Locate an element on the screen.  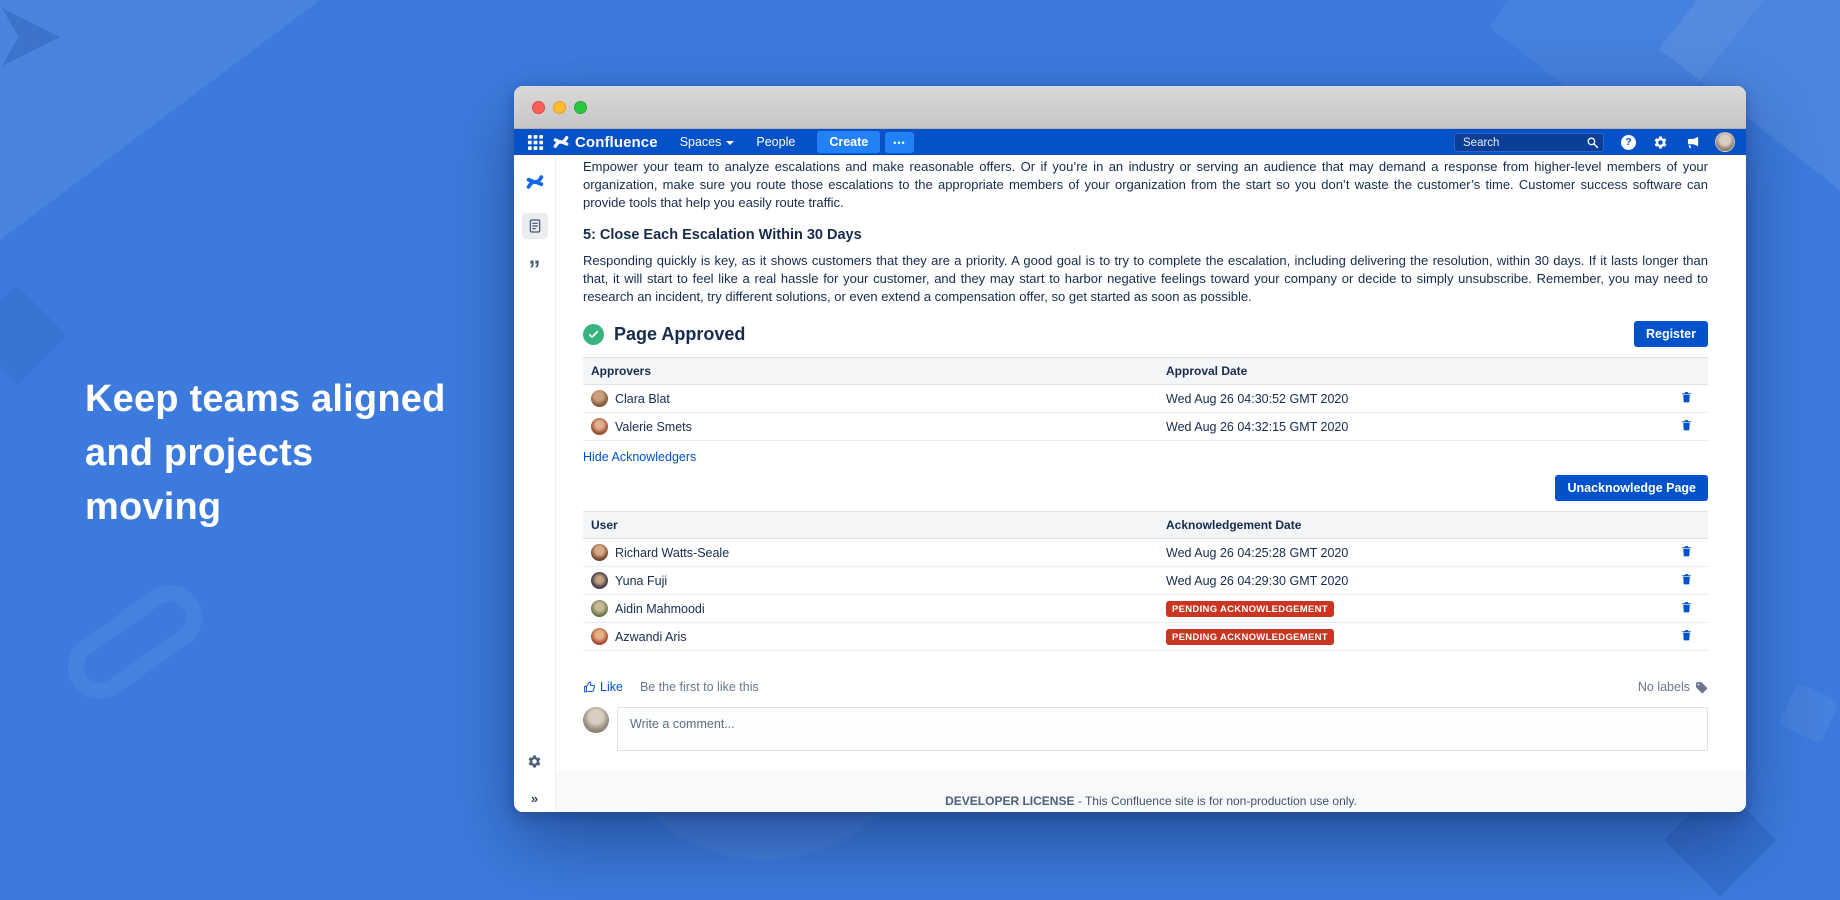
bg-link-shape is located at coordinates (135, 642).